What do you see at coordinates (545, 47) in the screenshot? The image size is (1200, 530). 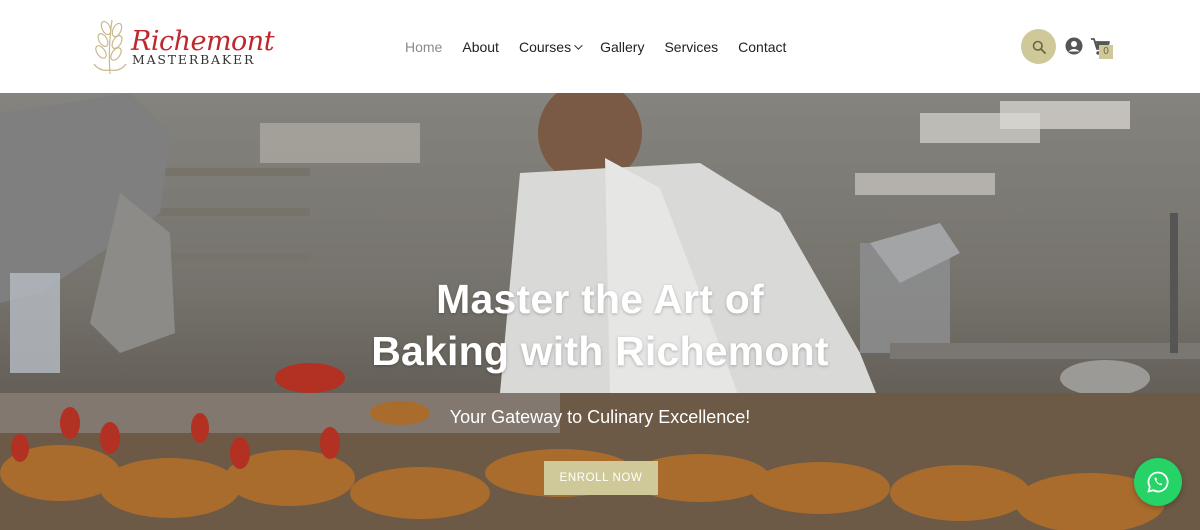 I see `nav-item-label: Courses` at bounding box center [545, 47].